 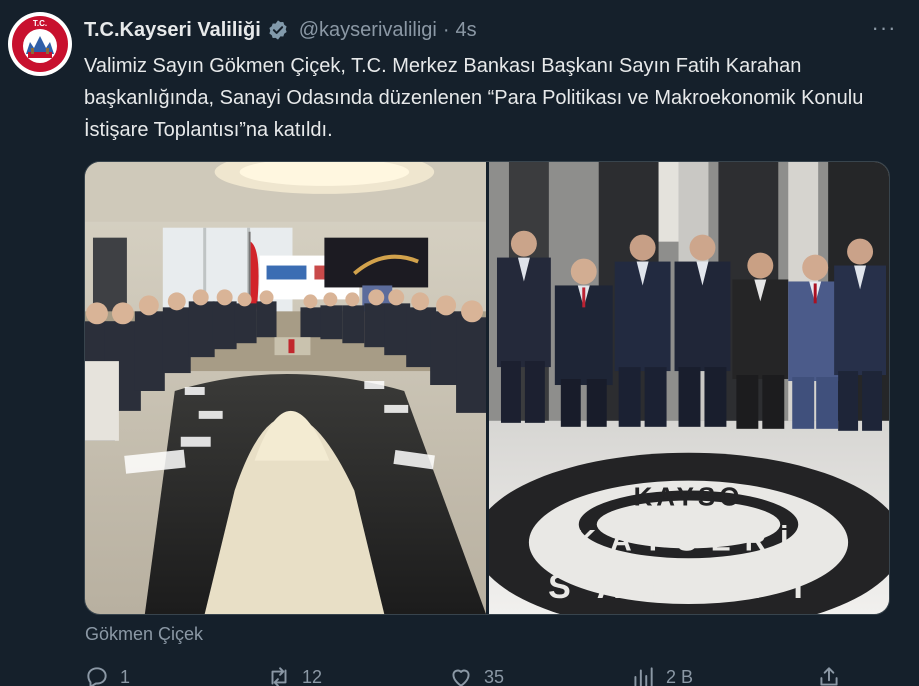 I want to click on more-icon: ···, so click(x=884, y=27).